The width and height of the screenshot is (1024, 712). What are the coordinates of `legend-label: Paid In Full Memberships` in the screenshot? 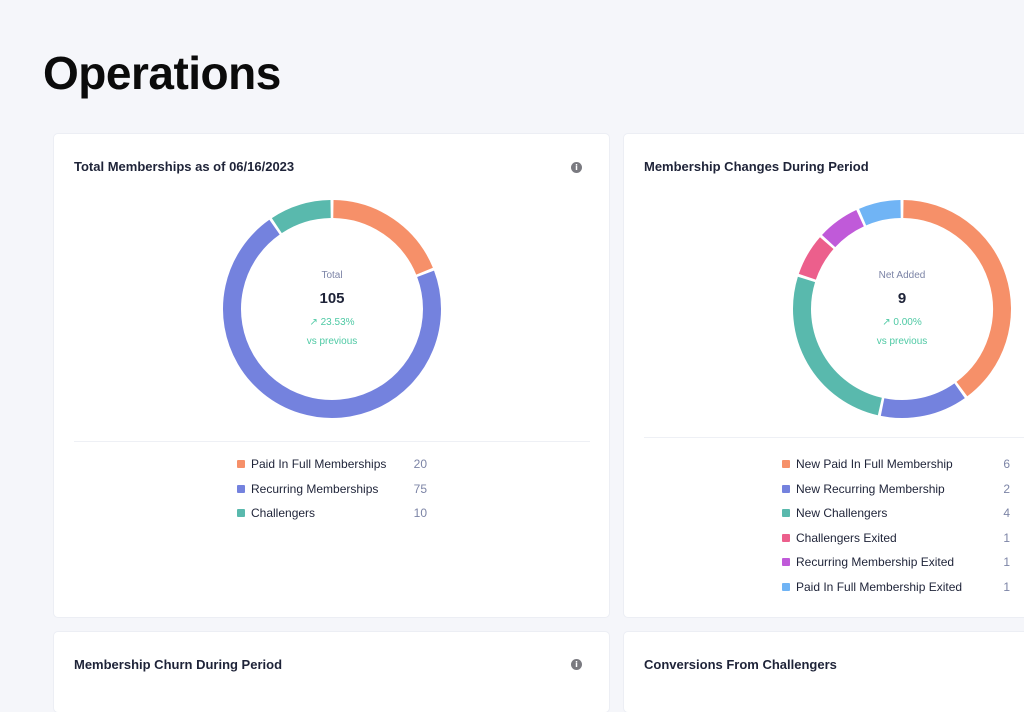 It's located at (319, 464).